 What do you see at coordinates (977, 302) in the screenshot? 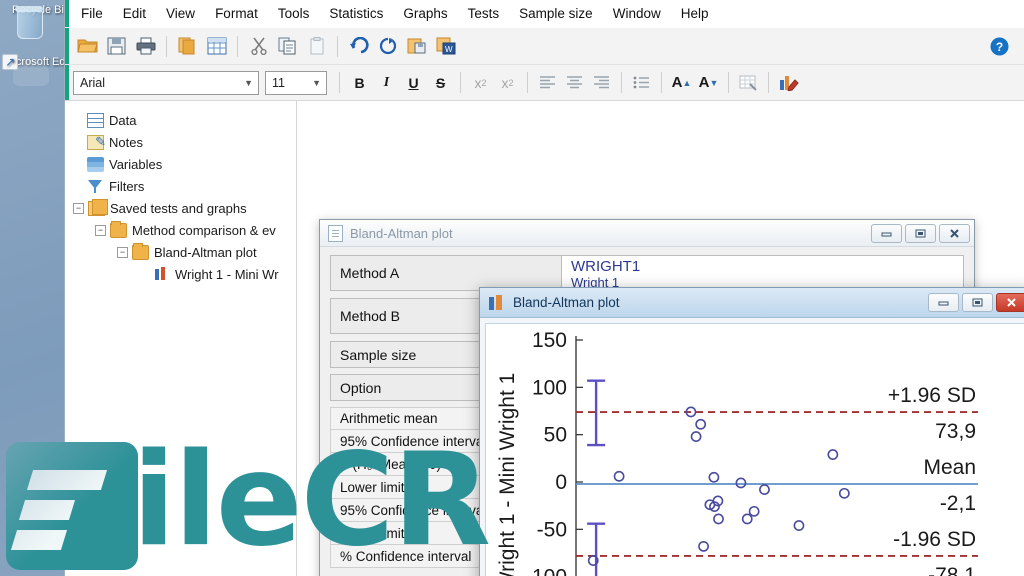
I see `plot-maximize-button` at bounding box center [977, 302].